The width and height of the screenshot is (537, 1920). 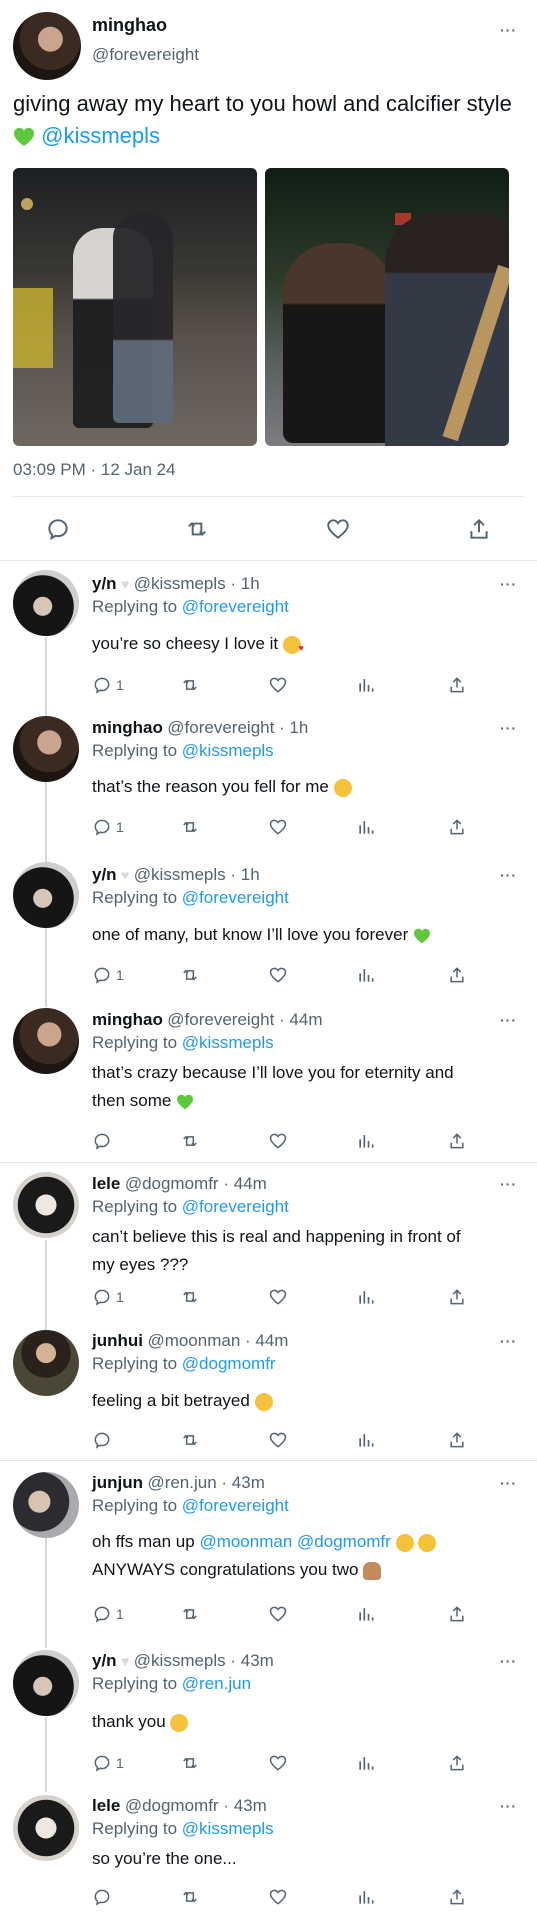 What do you see at coordinates (100, 135) in the screenshot?
I see `tweet-mention-link: @kissmepls` at bounding box center [100, 135].